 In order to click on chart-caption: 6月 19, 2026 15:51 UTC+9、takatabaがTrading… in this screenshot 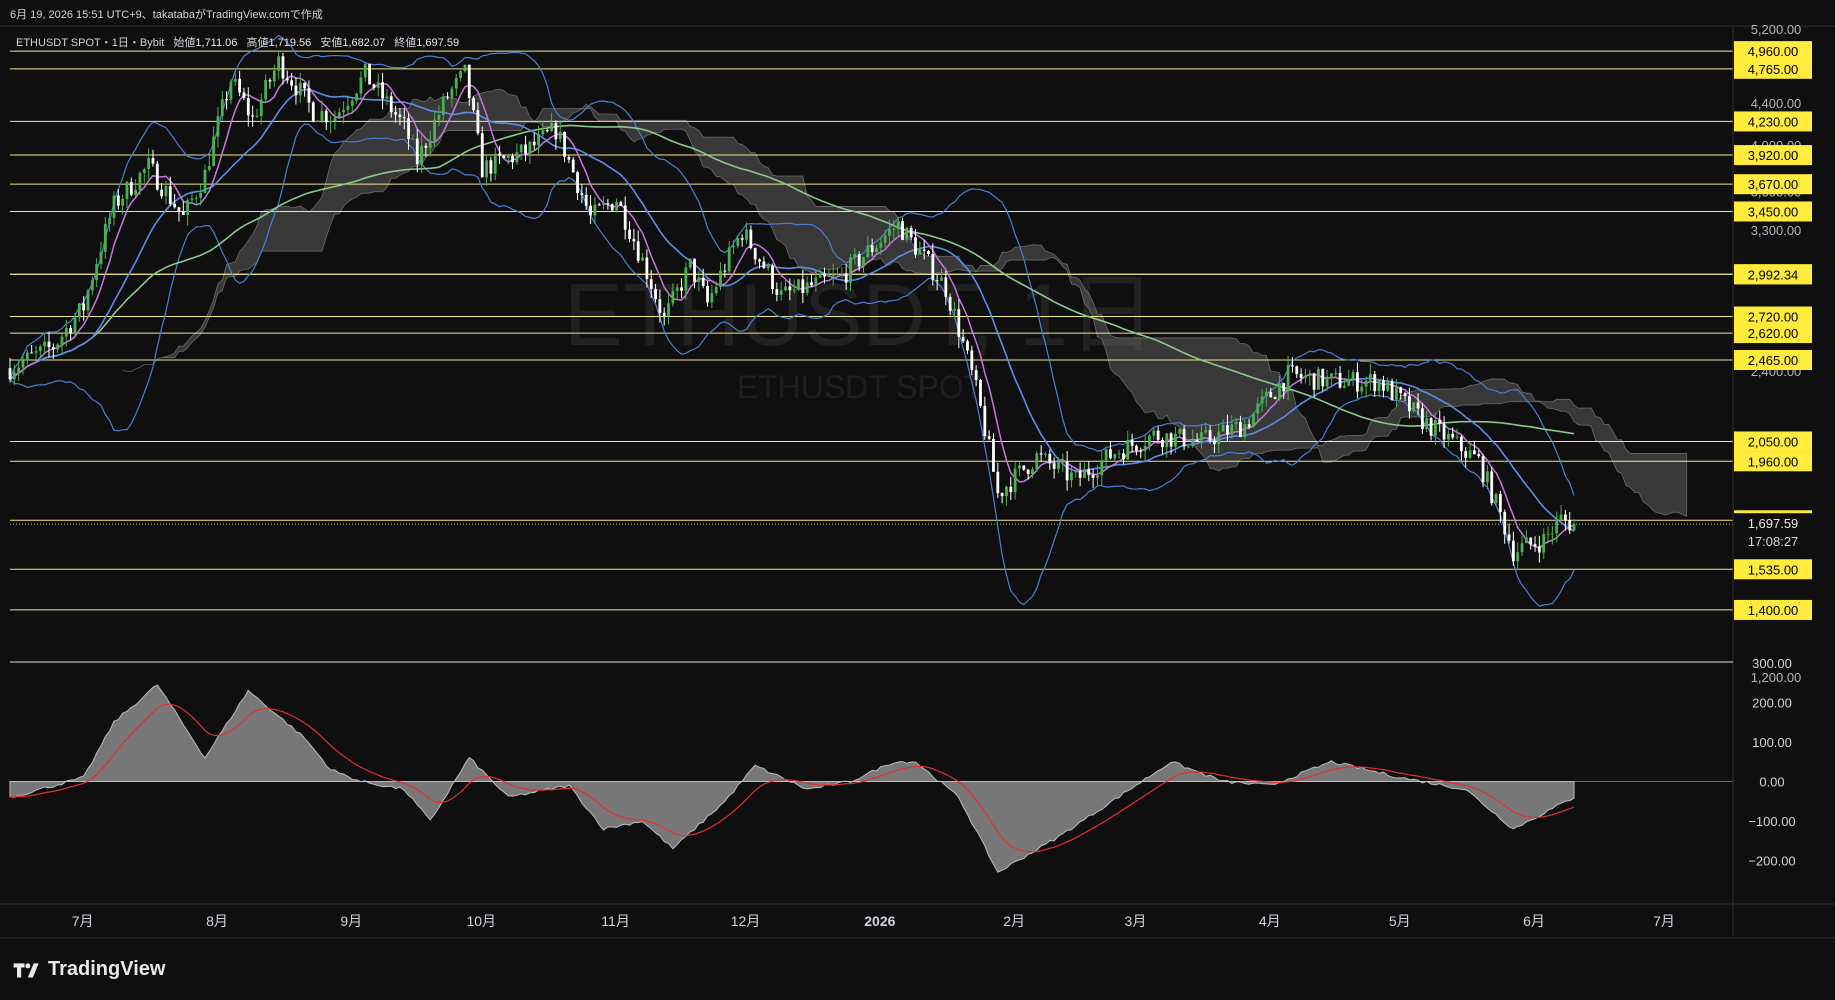, I will do `click(166, 15)`.